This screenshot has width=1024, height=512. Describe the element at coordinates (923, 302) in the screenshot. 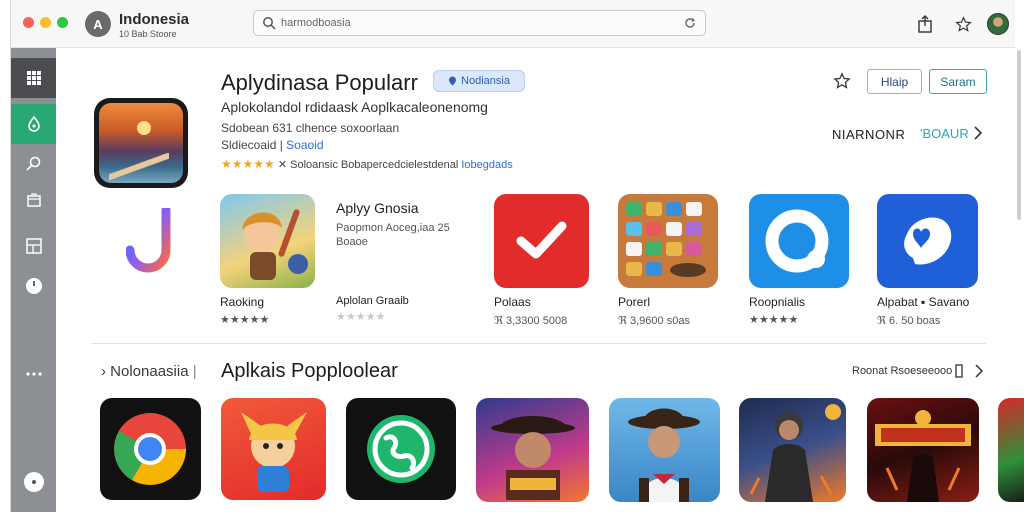

I see `card-name: Alpabat ▪ Savano` at that location.